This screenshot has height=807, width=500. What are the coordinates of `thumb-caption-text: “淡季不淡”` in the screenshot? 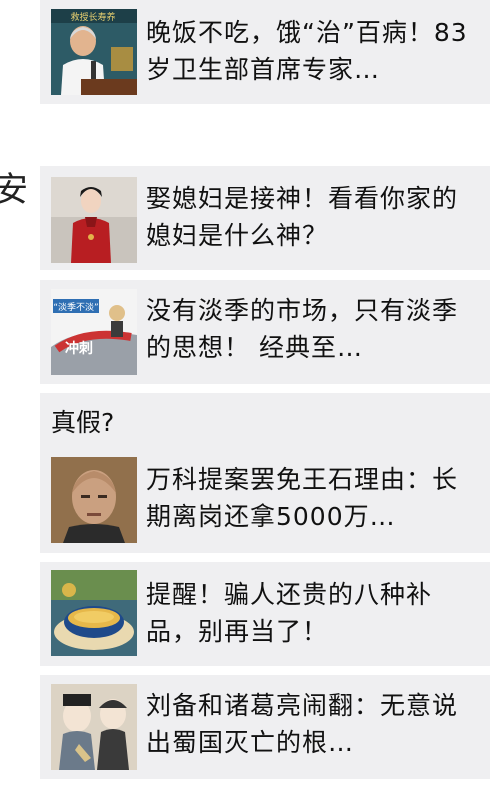 It's located at (75, 307).